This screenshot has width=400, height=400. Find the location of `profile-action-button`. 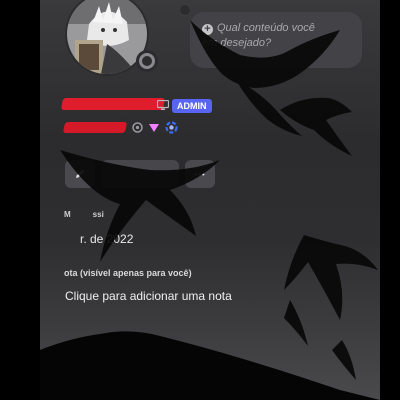

profile-action-button is located at coordinates (140, 174).